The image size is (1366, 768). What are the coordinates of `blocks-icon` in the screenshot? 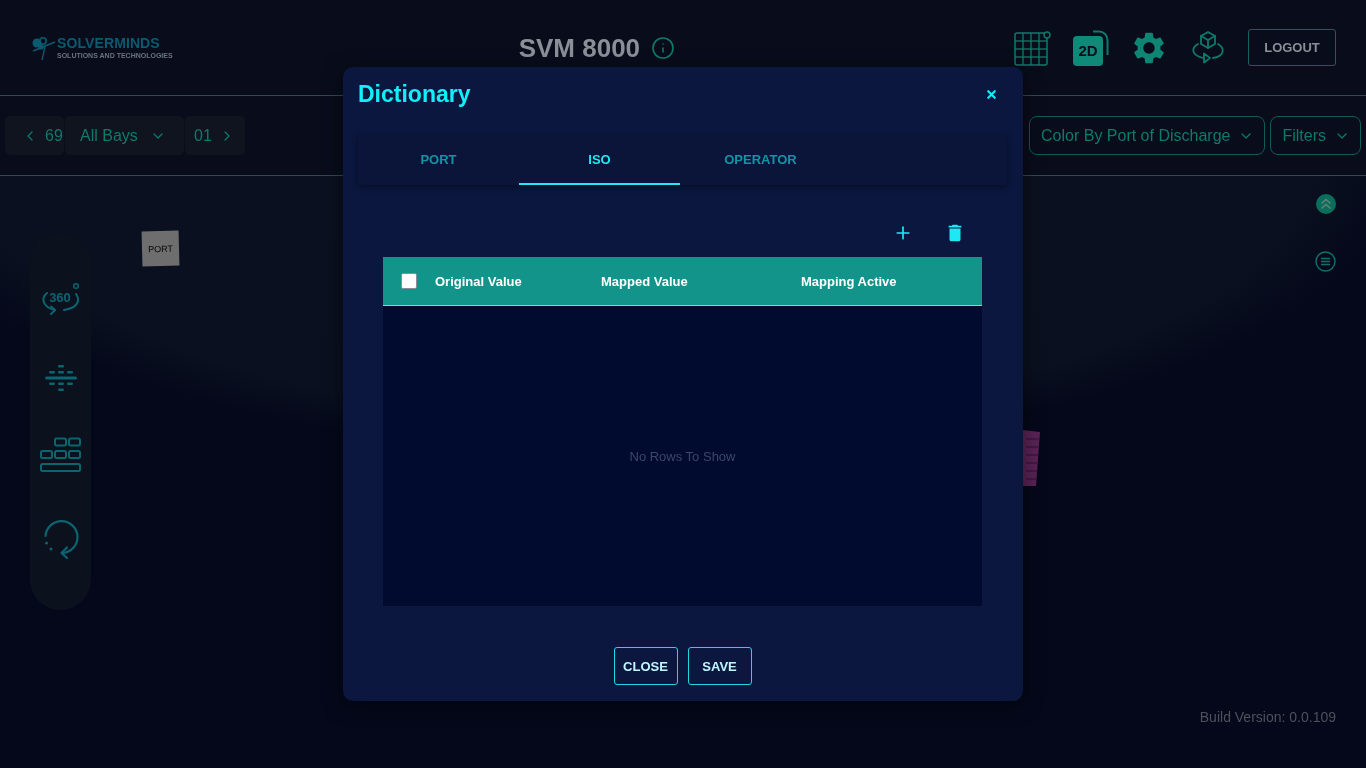 It's located at (60, 455).